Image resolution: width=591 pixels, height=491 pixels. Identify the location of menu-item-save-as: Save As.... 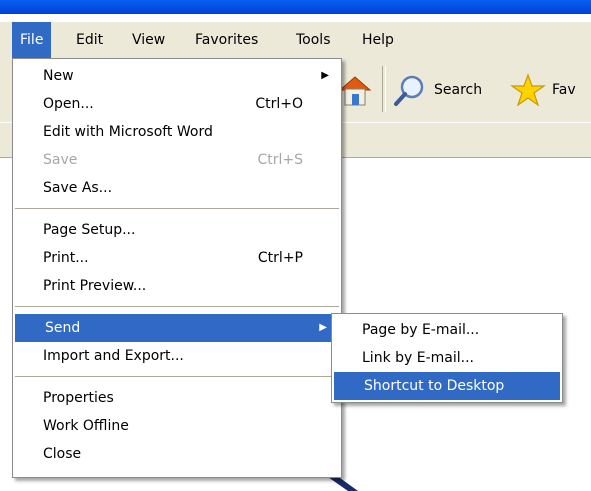
(177, 188).